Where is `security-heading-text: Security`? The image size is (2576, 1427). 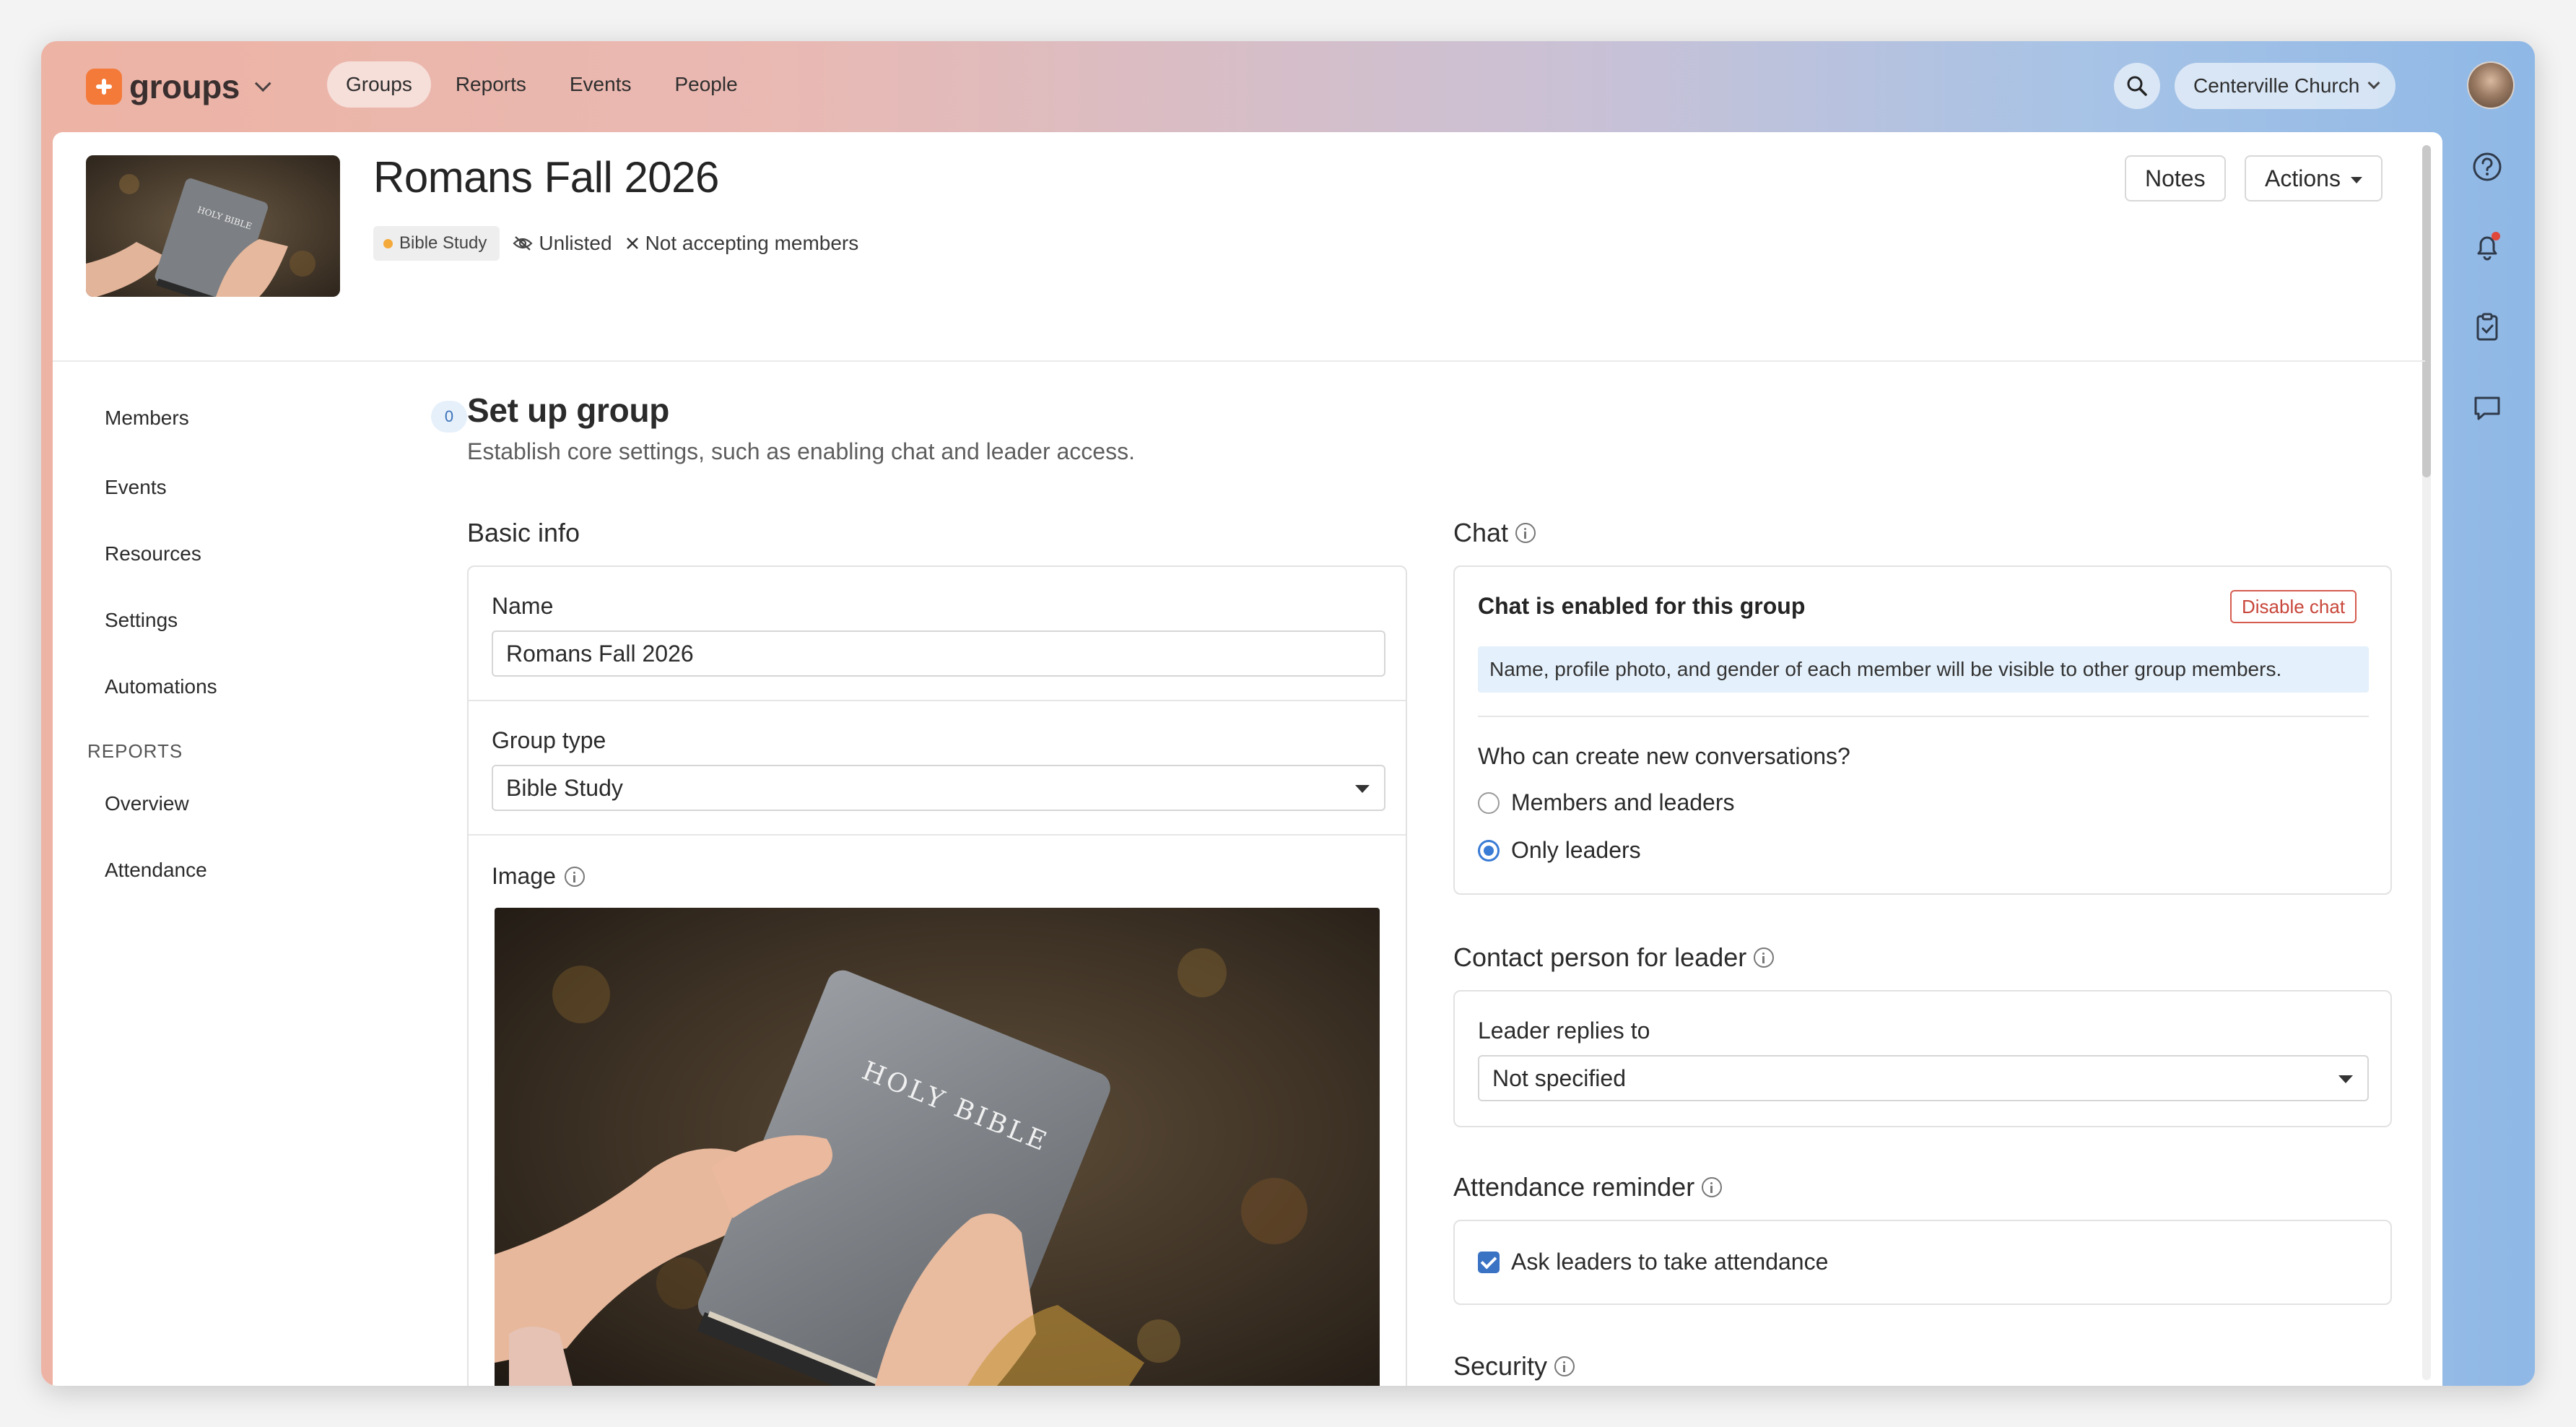
security-heading-text: Security is located at coordinates (1500, 1366).